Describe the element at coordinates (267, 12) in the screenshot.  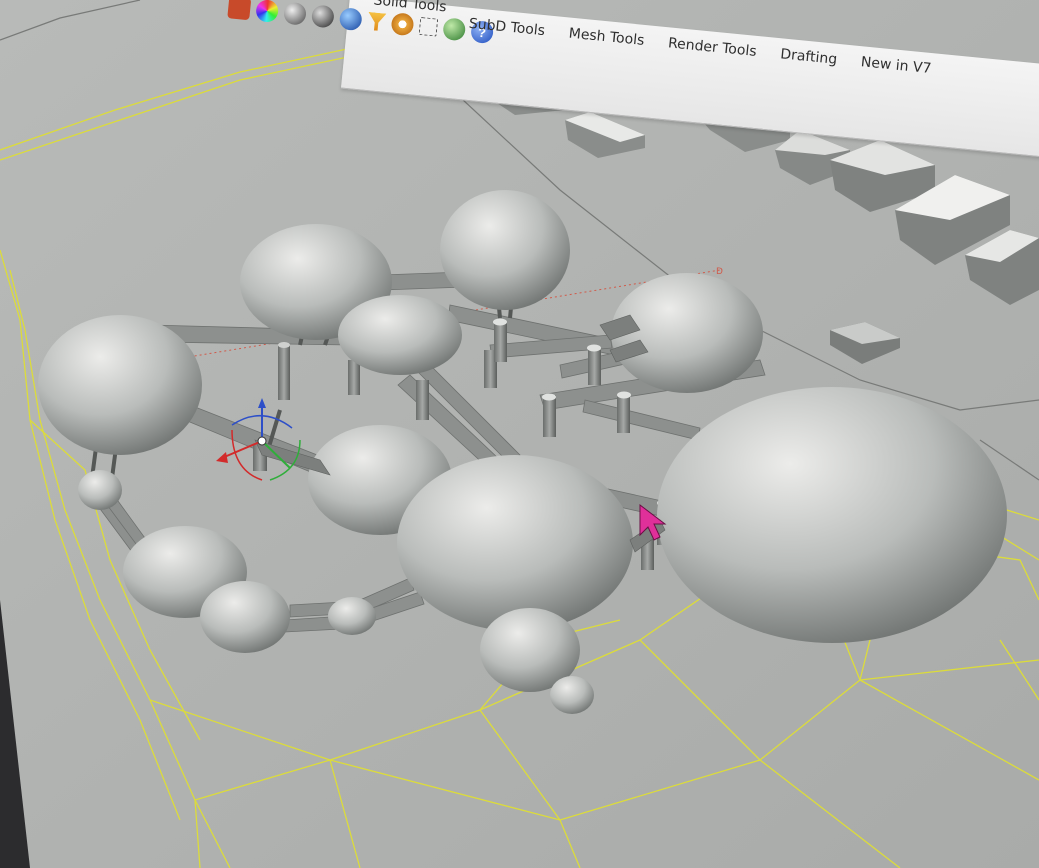
I see `color-wheel-icon` at that location.